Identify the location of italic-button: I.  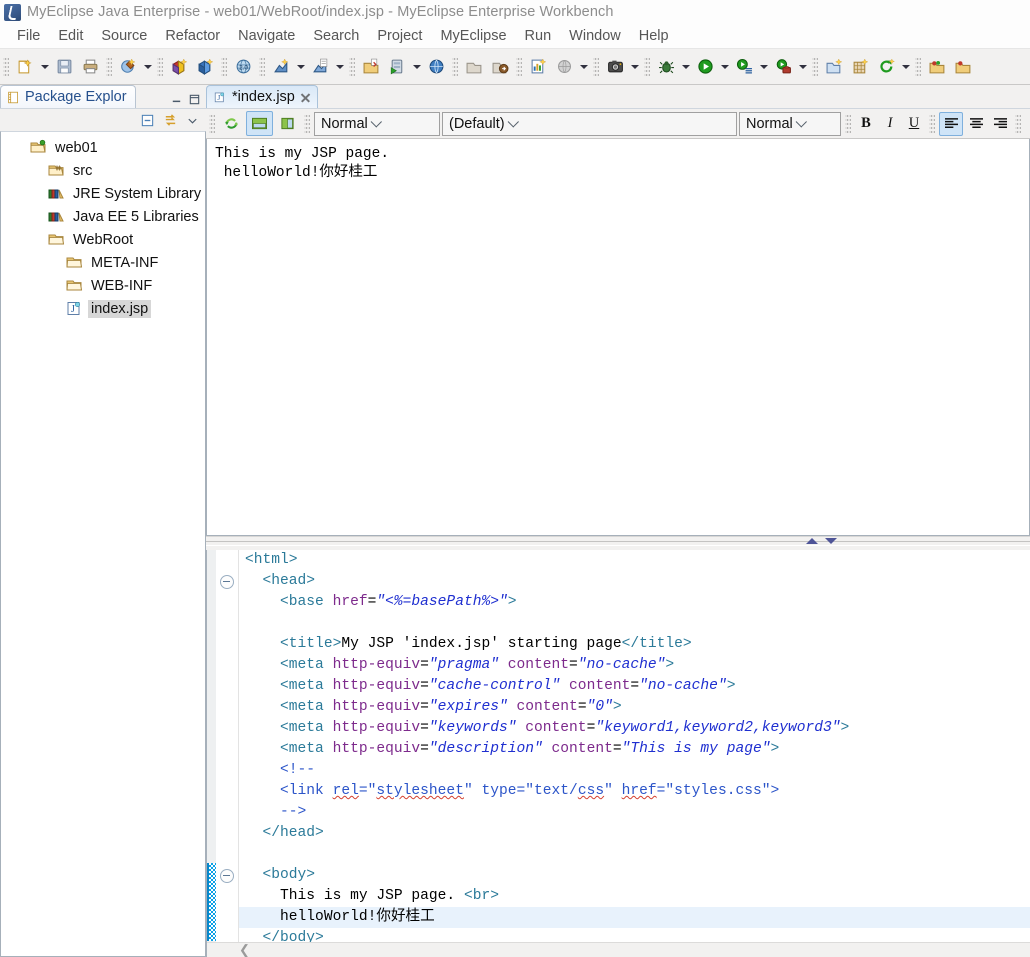
(890, 124).